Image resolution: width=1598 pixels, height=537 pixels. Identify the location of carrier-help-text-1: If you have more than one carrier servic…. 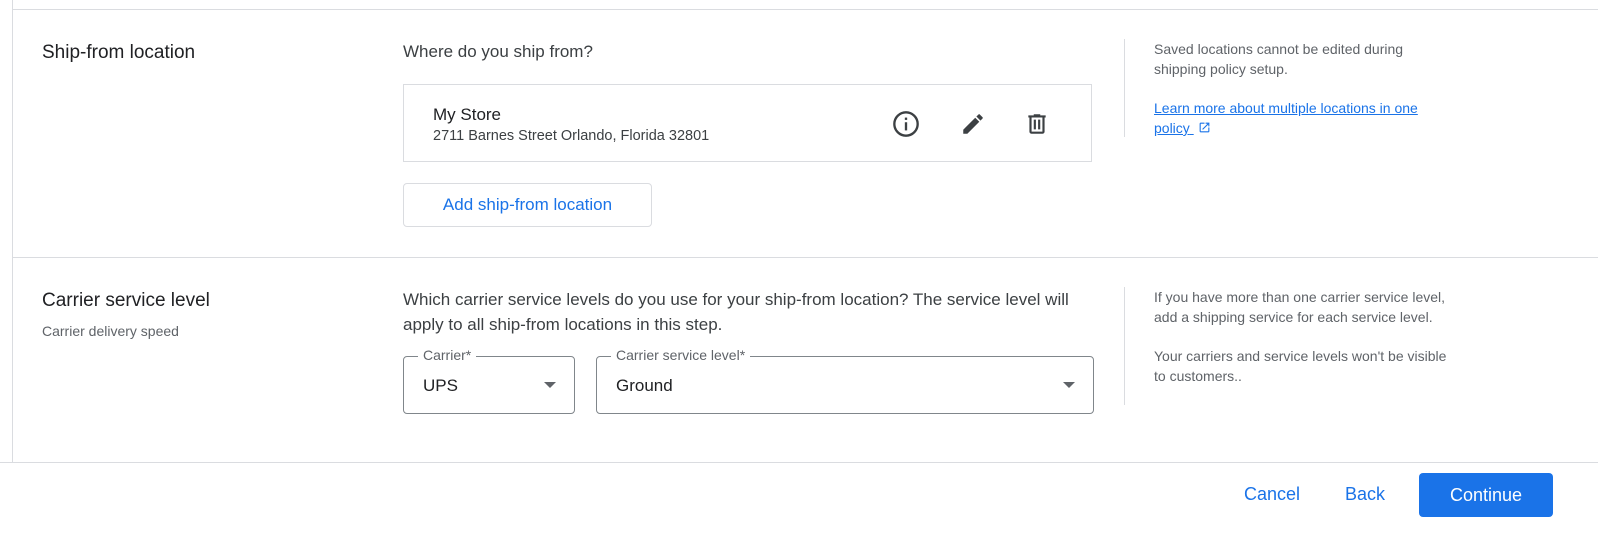
(1300, 307).